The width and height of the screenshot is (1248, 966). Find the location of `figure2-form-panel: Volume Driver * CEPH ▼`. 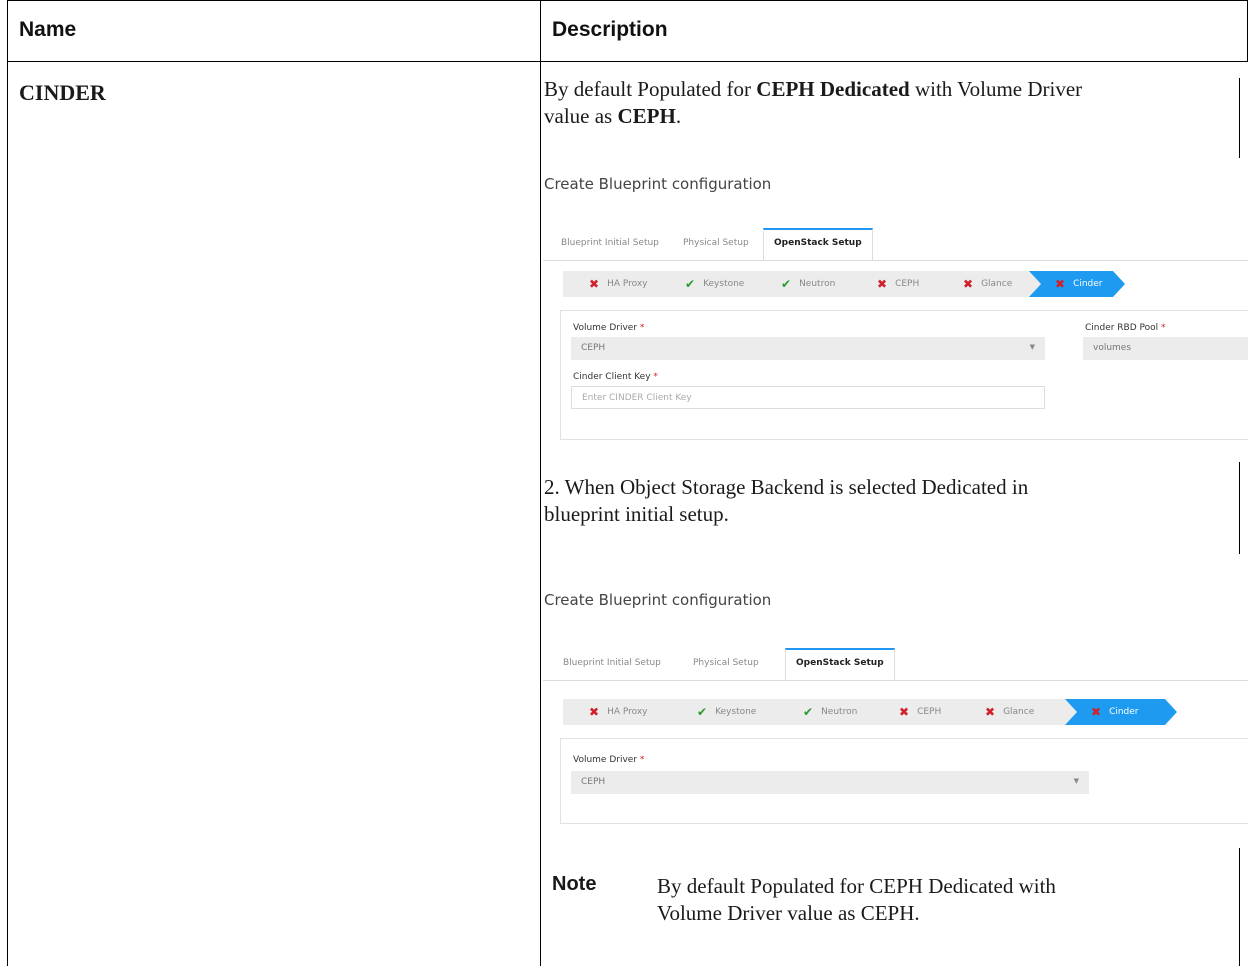

figure2-form-panel: Volume Driver * CEPH ▼ is located at coordinates (904, 781).